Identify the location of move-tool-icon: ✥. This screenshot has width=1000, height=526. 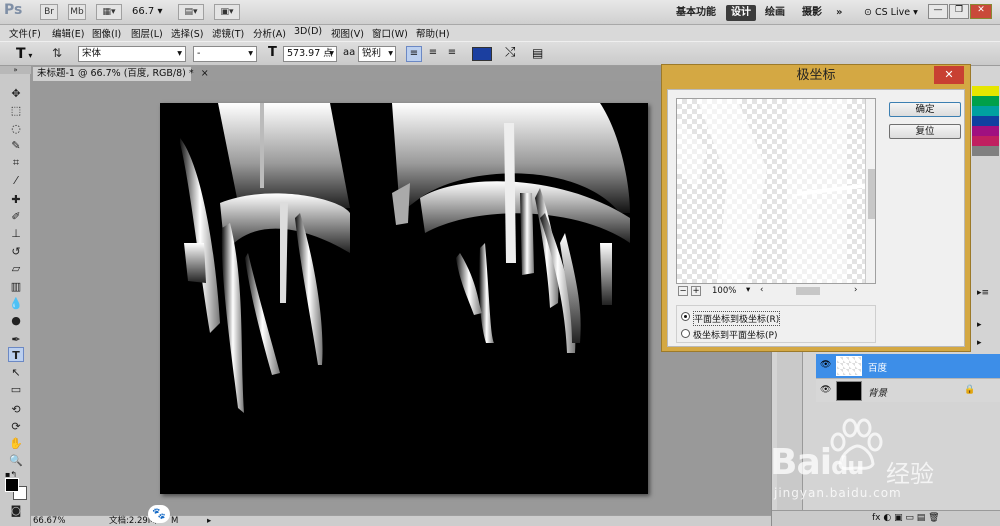
(16, 93).